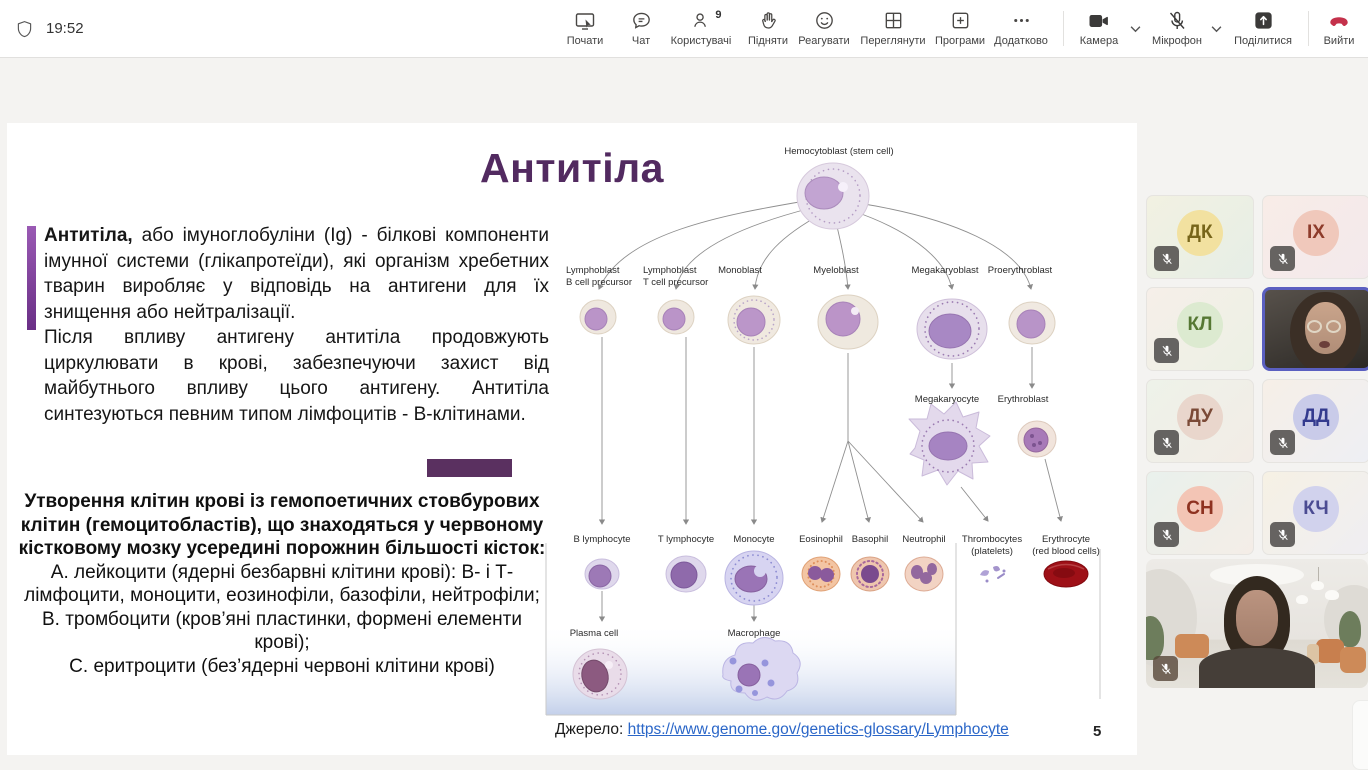  I want to click on label-macrophage: Macrophage, so click(754, 633).